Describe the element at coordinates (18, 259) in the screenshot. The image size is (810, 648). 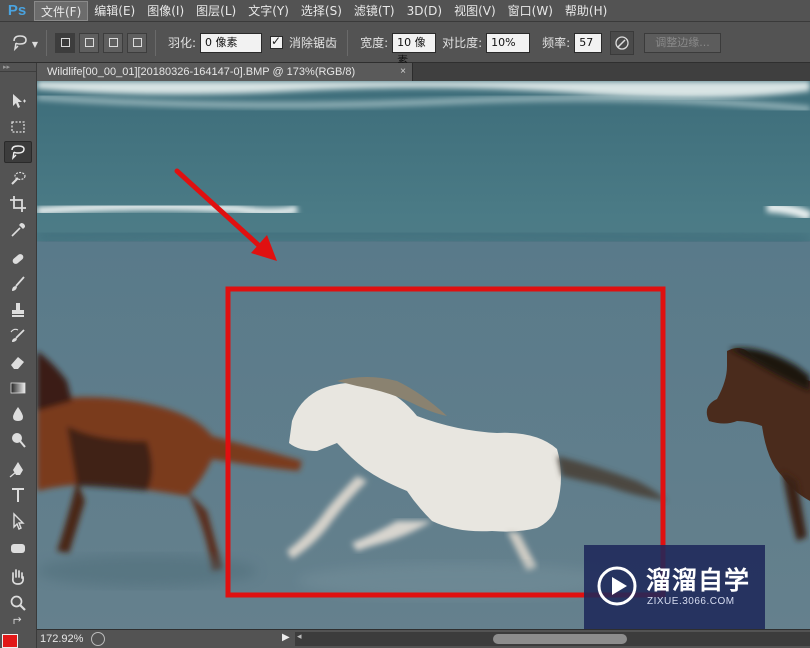
I see `healing-brush-tool` at that location.